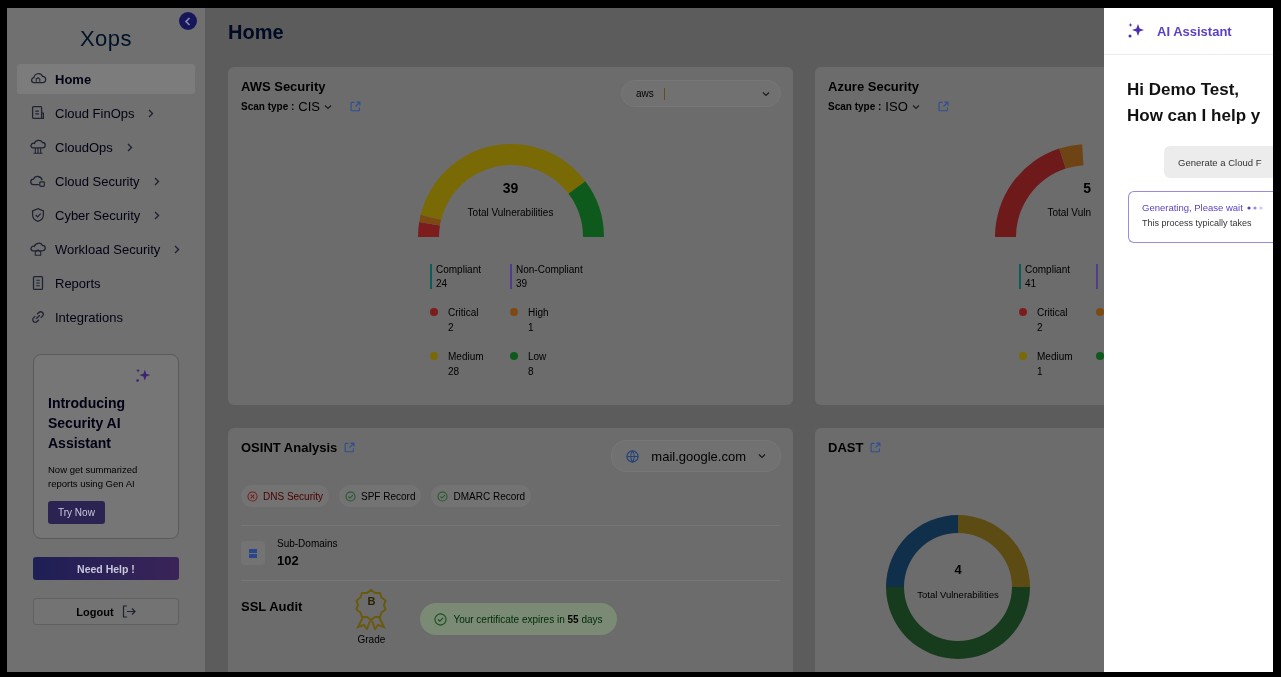 This screenshot has height=677, width=1281. What do you see at coordinates (454, 371) in the screenshot?
I see `severity-value: 28` at bounding box center [454, 371].